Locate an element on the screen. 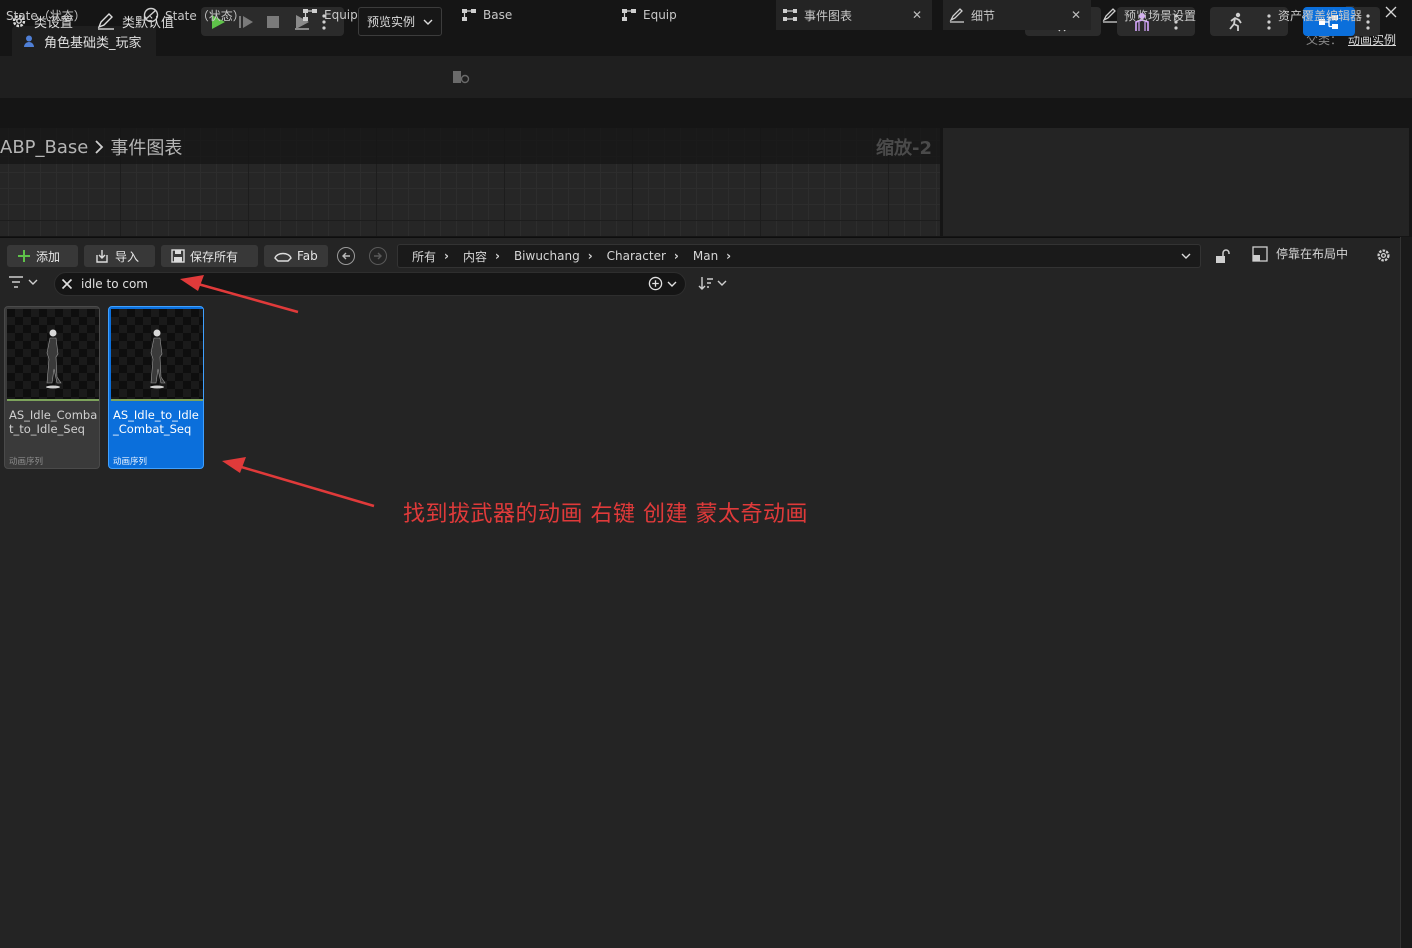 This screenshot has height=948, width=1412. arrow-to-asset-icon is located at coordinates (298, 482).